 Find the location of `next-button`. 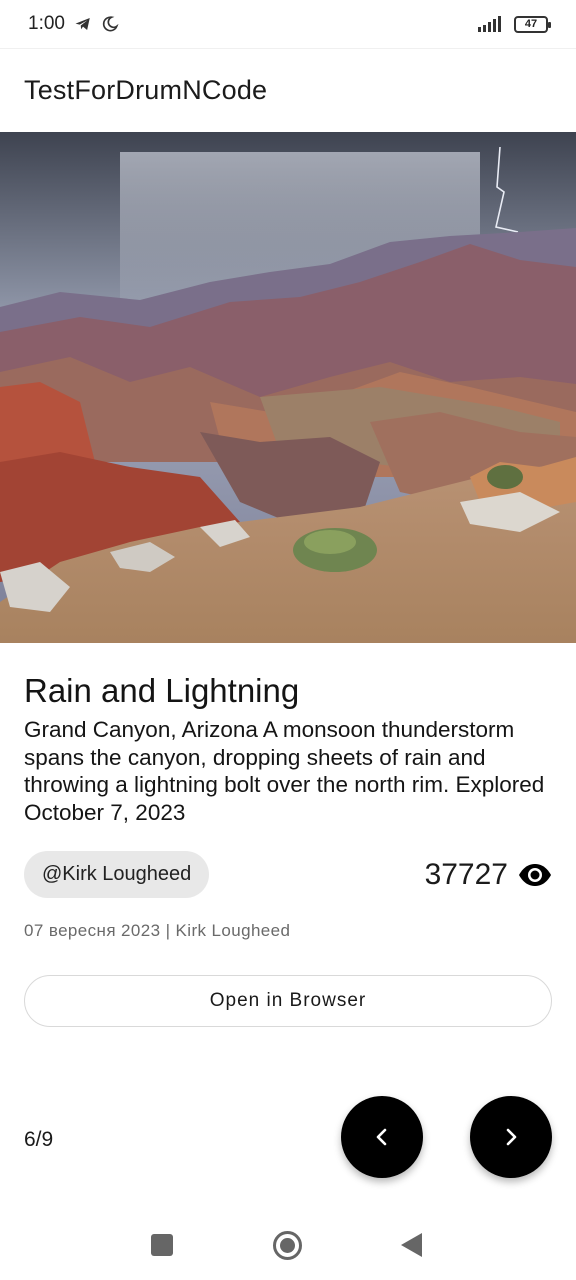

next-button is located at coordinates (511, 1137).